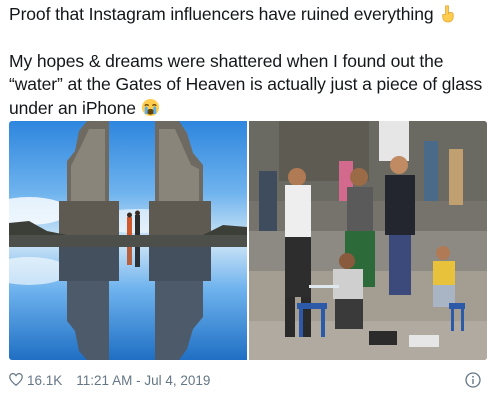 This screenshot has width=496, height=403. I want to click on crying-face-icon, so click(150, 107).